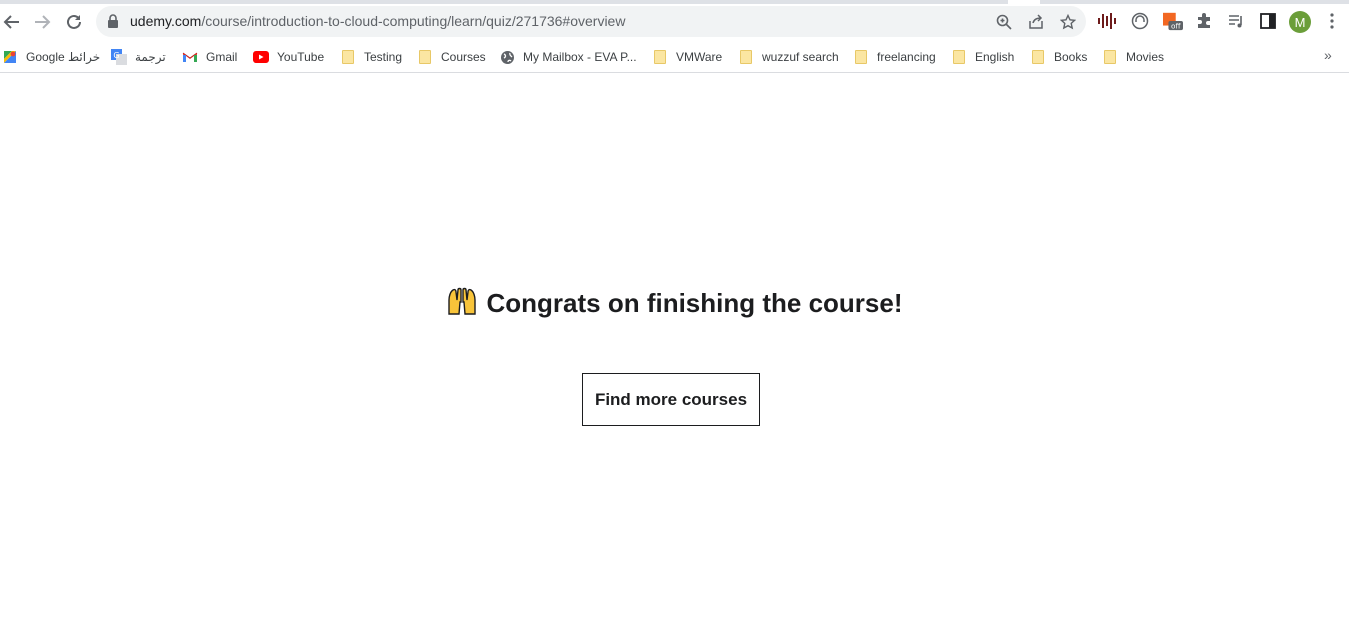 This screenshot has width=1349, height=641. What do you see at coordinates (671, 399) in the screenshot?
I see `find-more-courses-button: Find more courses` at bounding box center [671, 399].